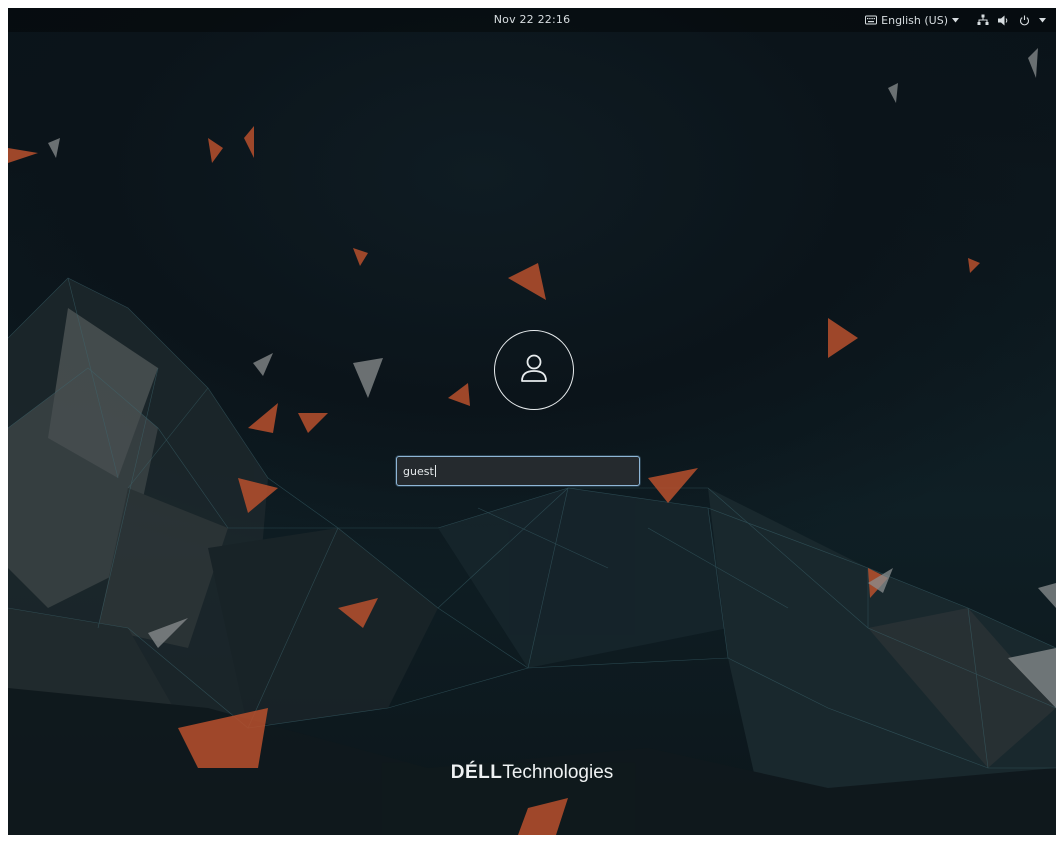  What do you see at coordinates (1004, 20) in the screenshot?
I see `volume-icon` at bounding box center [1004, 20].